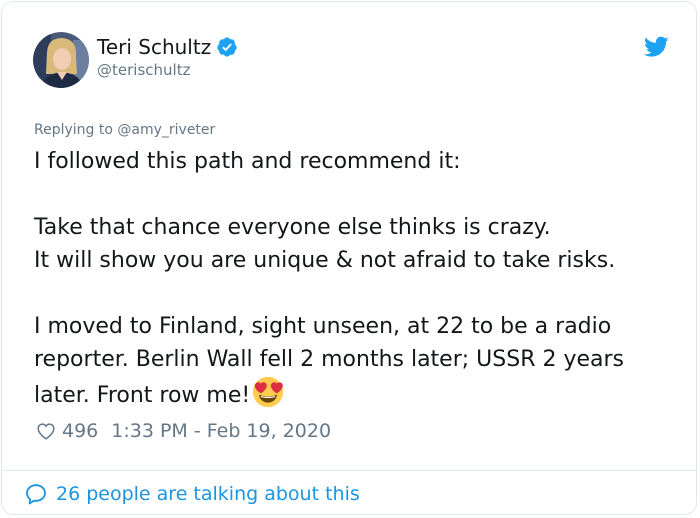 This screenshot has width=700, height=518. I want to click on author-row: Teri Schultz, so click(167, 47).